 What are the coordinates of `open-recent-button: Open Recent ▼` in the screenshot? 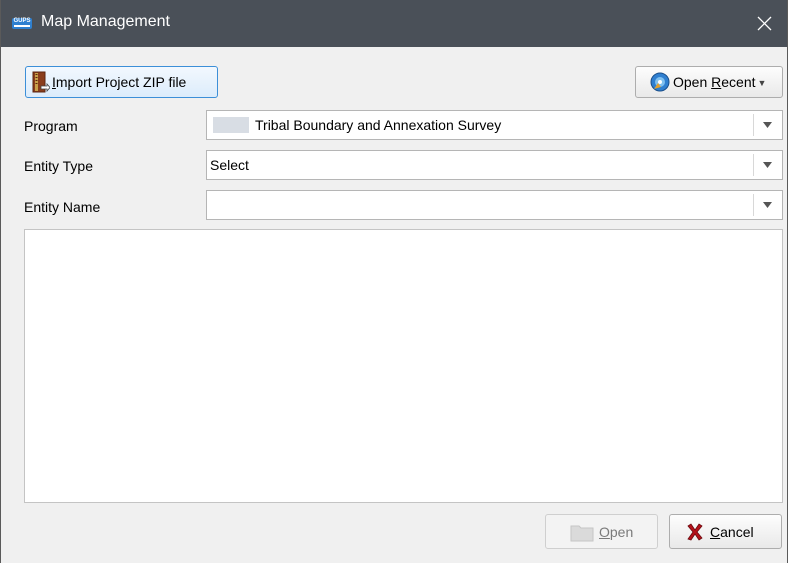 It's located at (709, 82).